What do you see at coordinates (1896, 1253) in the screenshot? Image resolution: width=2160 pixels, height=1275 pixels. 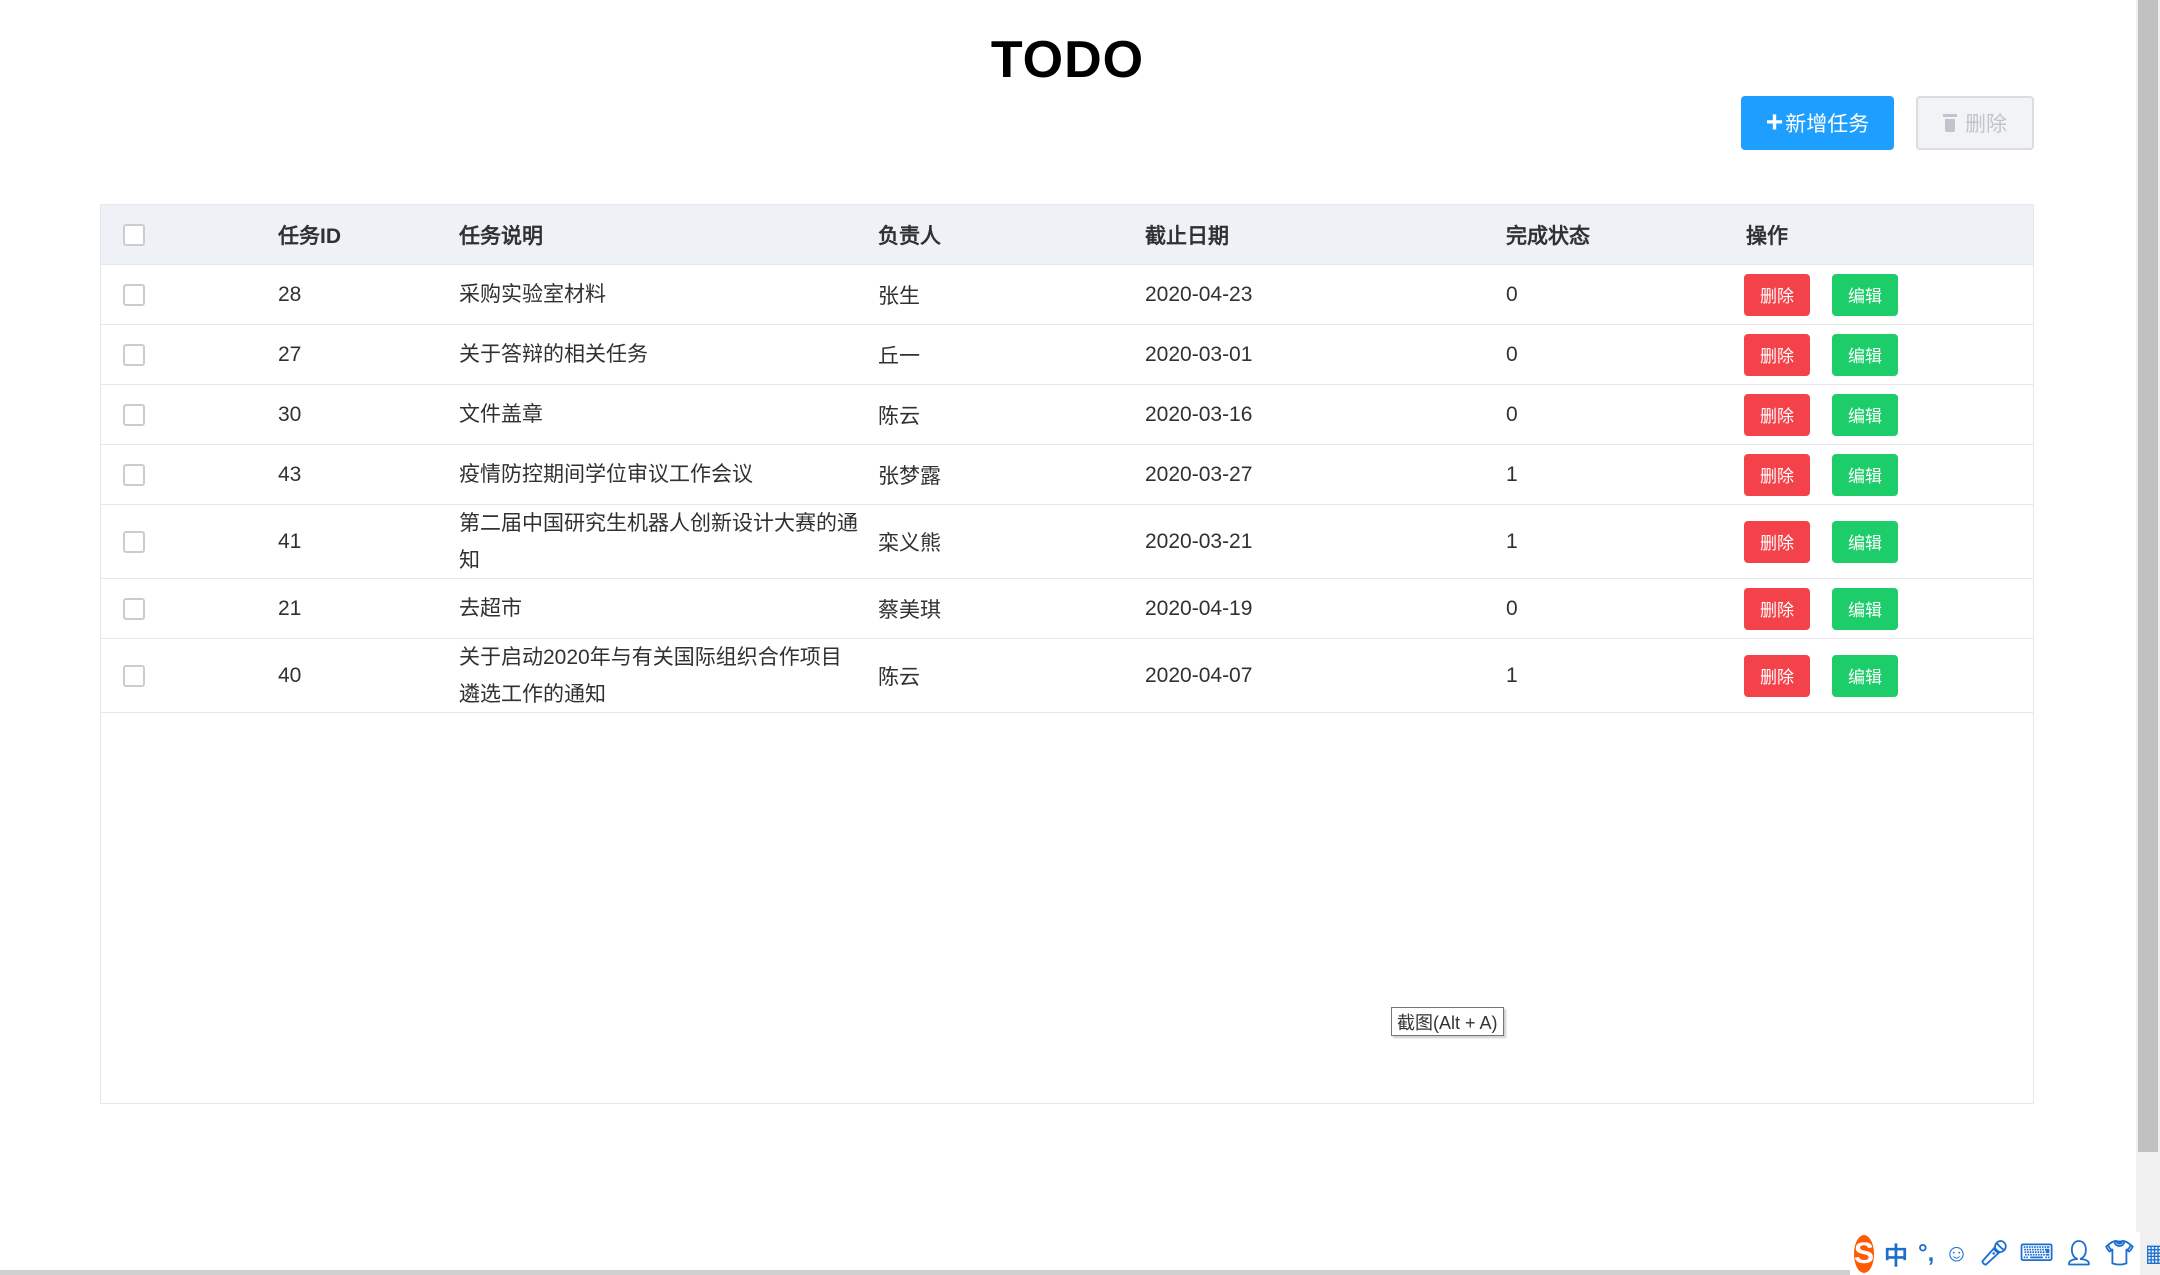 I see `ime-mode-indicator: 中` at bounding box center [1896, 1253].